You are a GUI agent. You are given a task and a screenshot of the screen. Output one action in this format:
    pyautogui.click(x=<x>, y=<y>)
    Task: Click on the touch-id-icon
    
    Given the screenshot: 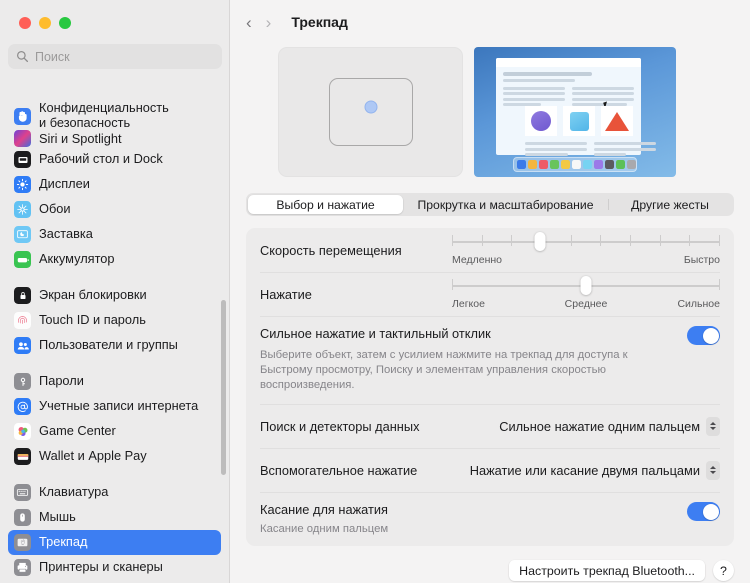 What is the action you would take?
    pyautogui.click(x=22, y=320)
    